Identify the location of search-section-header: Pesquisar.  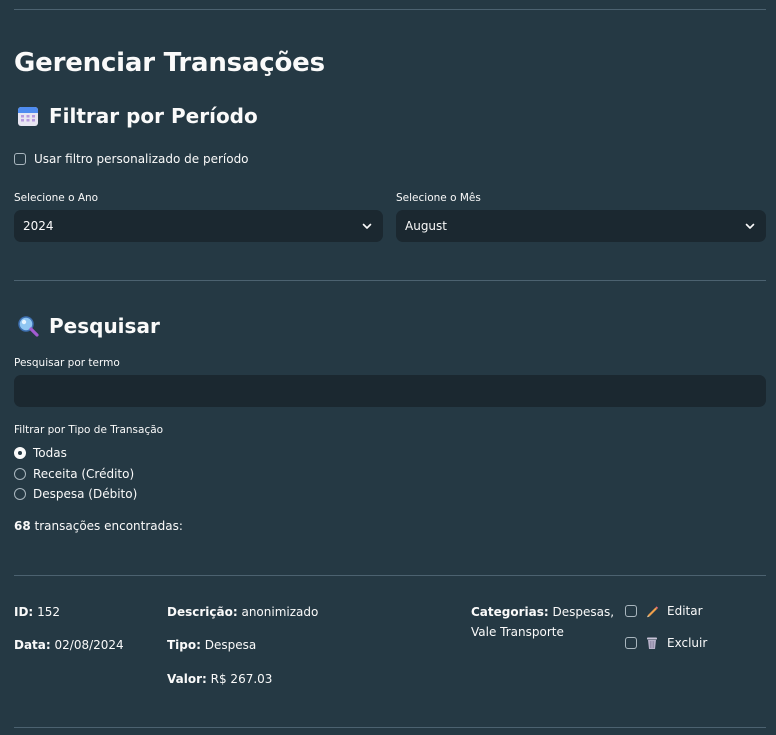
(88, 326).